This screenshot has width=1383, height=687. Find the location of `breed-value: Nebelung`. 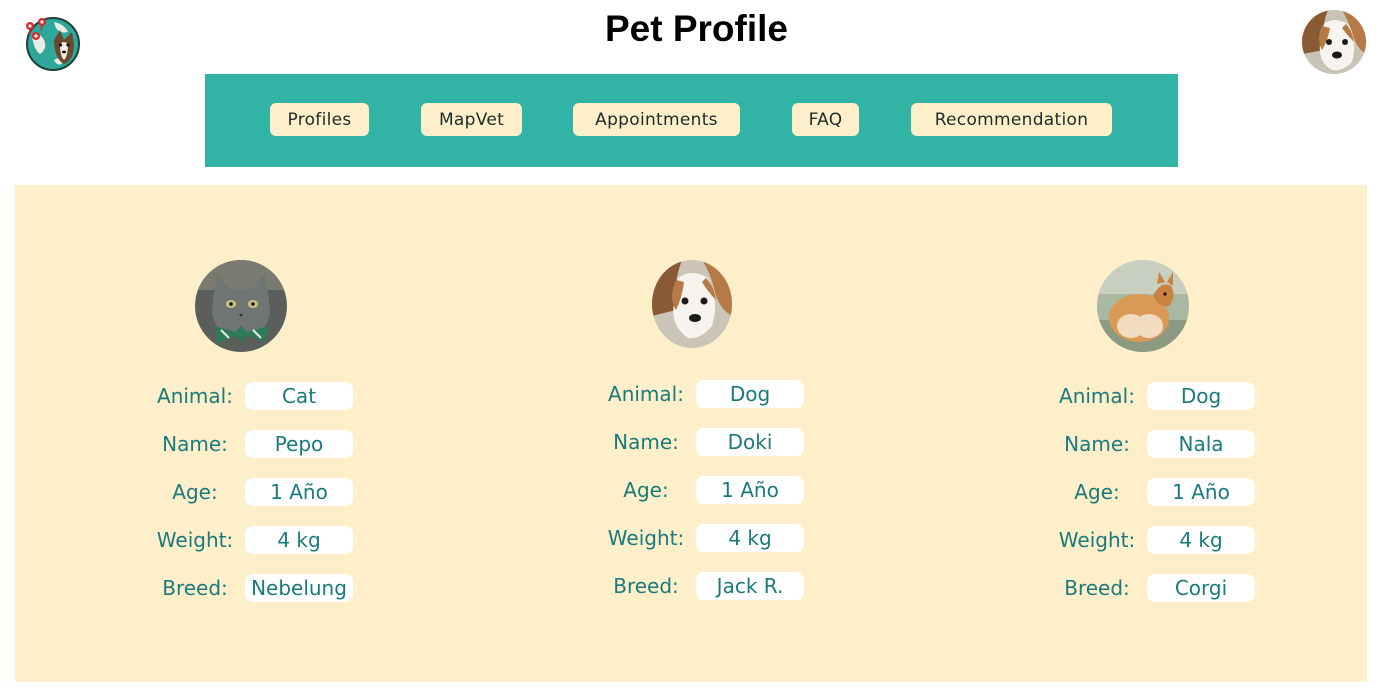

breed-value: Nebelung is located at coordinates (299, 588).